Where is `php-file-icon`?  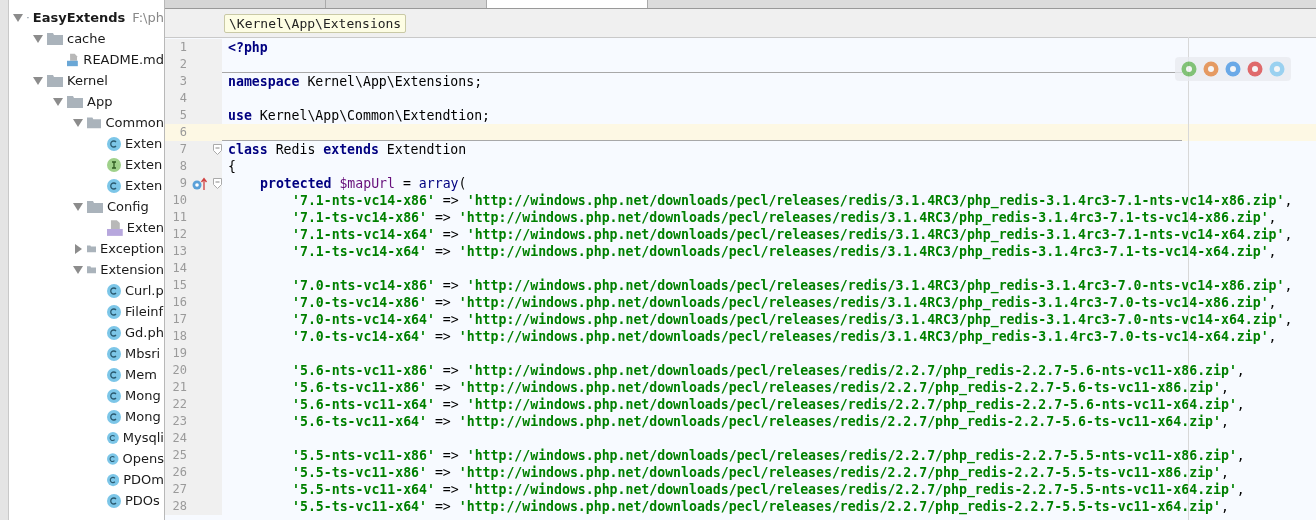 php-file-icon is located at coordinates (115, 227).